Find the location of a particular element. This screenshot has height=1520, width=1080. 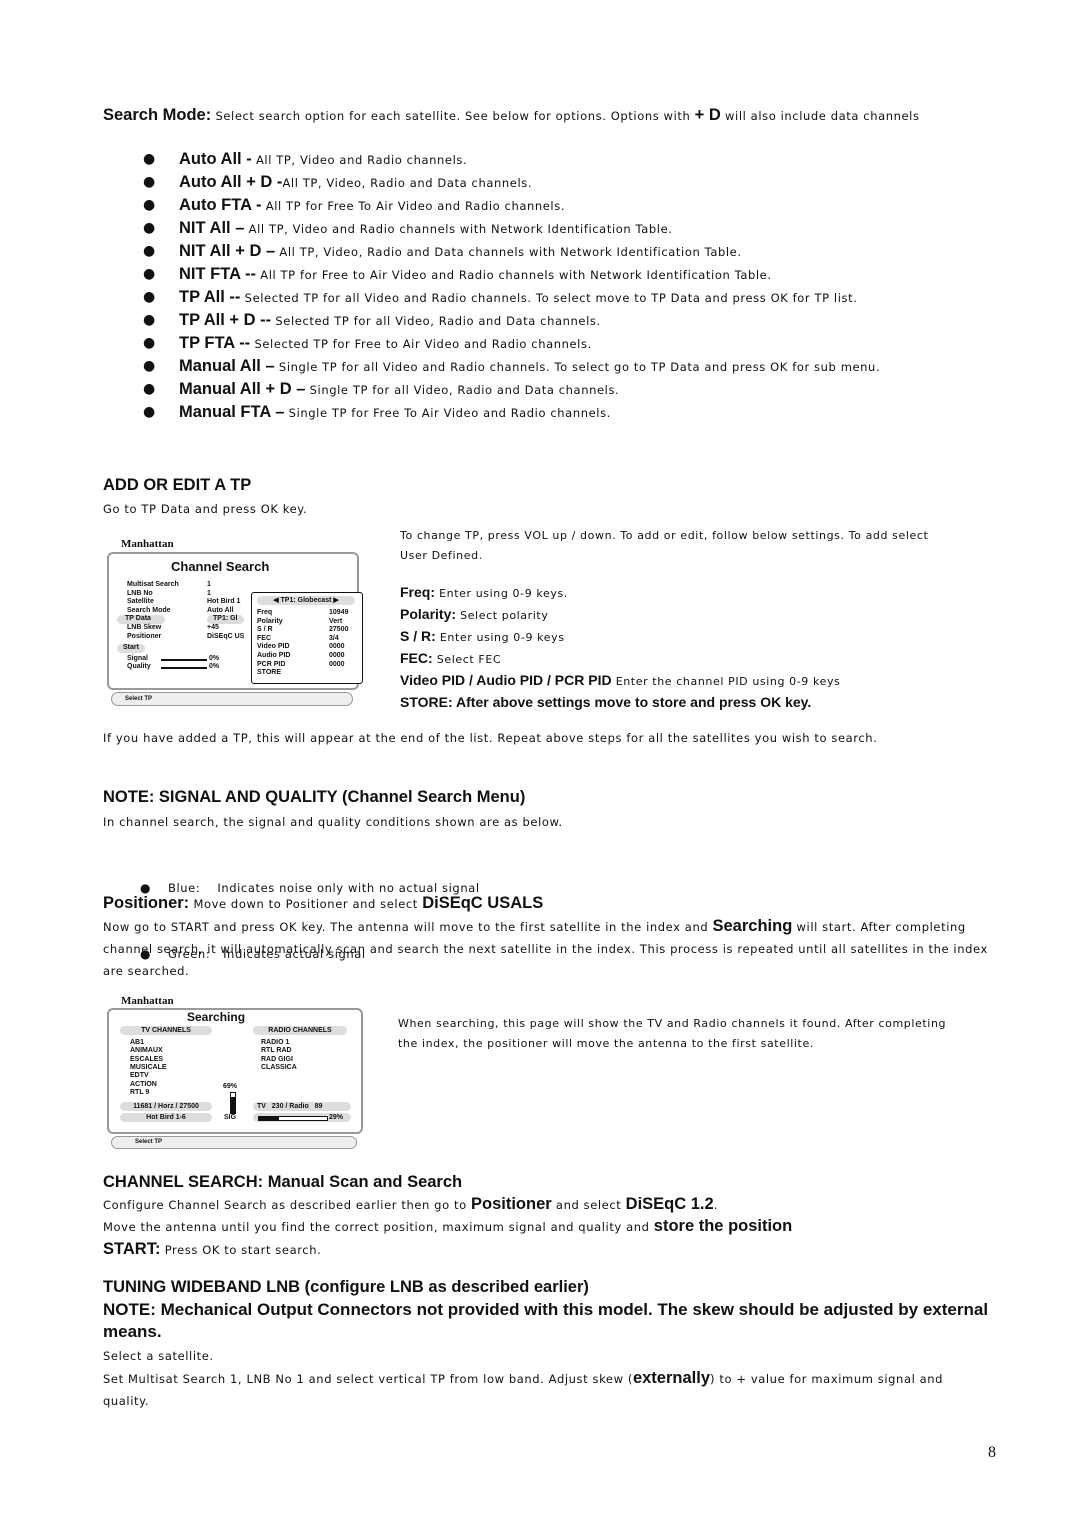

menu-value: DiSEqC US is located at coordinates (226, 636).